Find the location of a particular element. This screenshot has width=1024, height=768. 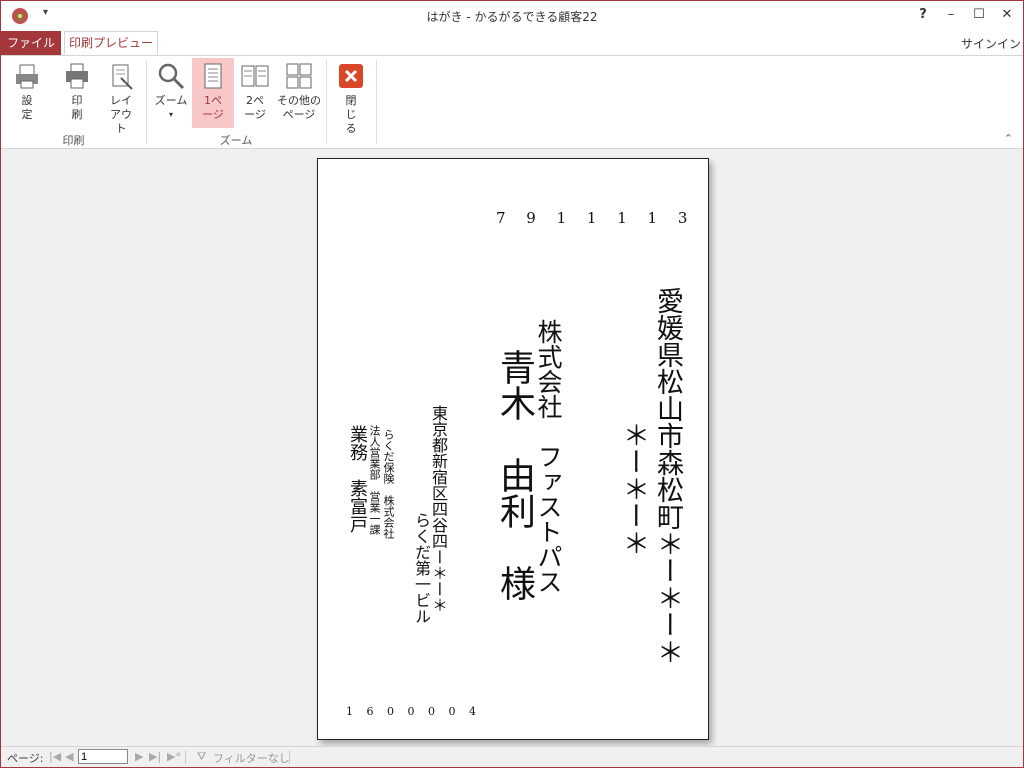

collapse-ribbon-icon: ⌃ is located at coordinates (1008, 138).